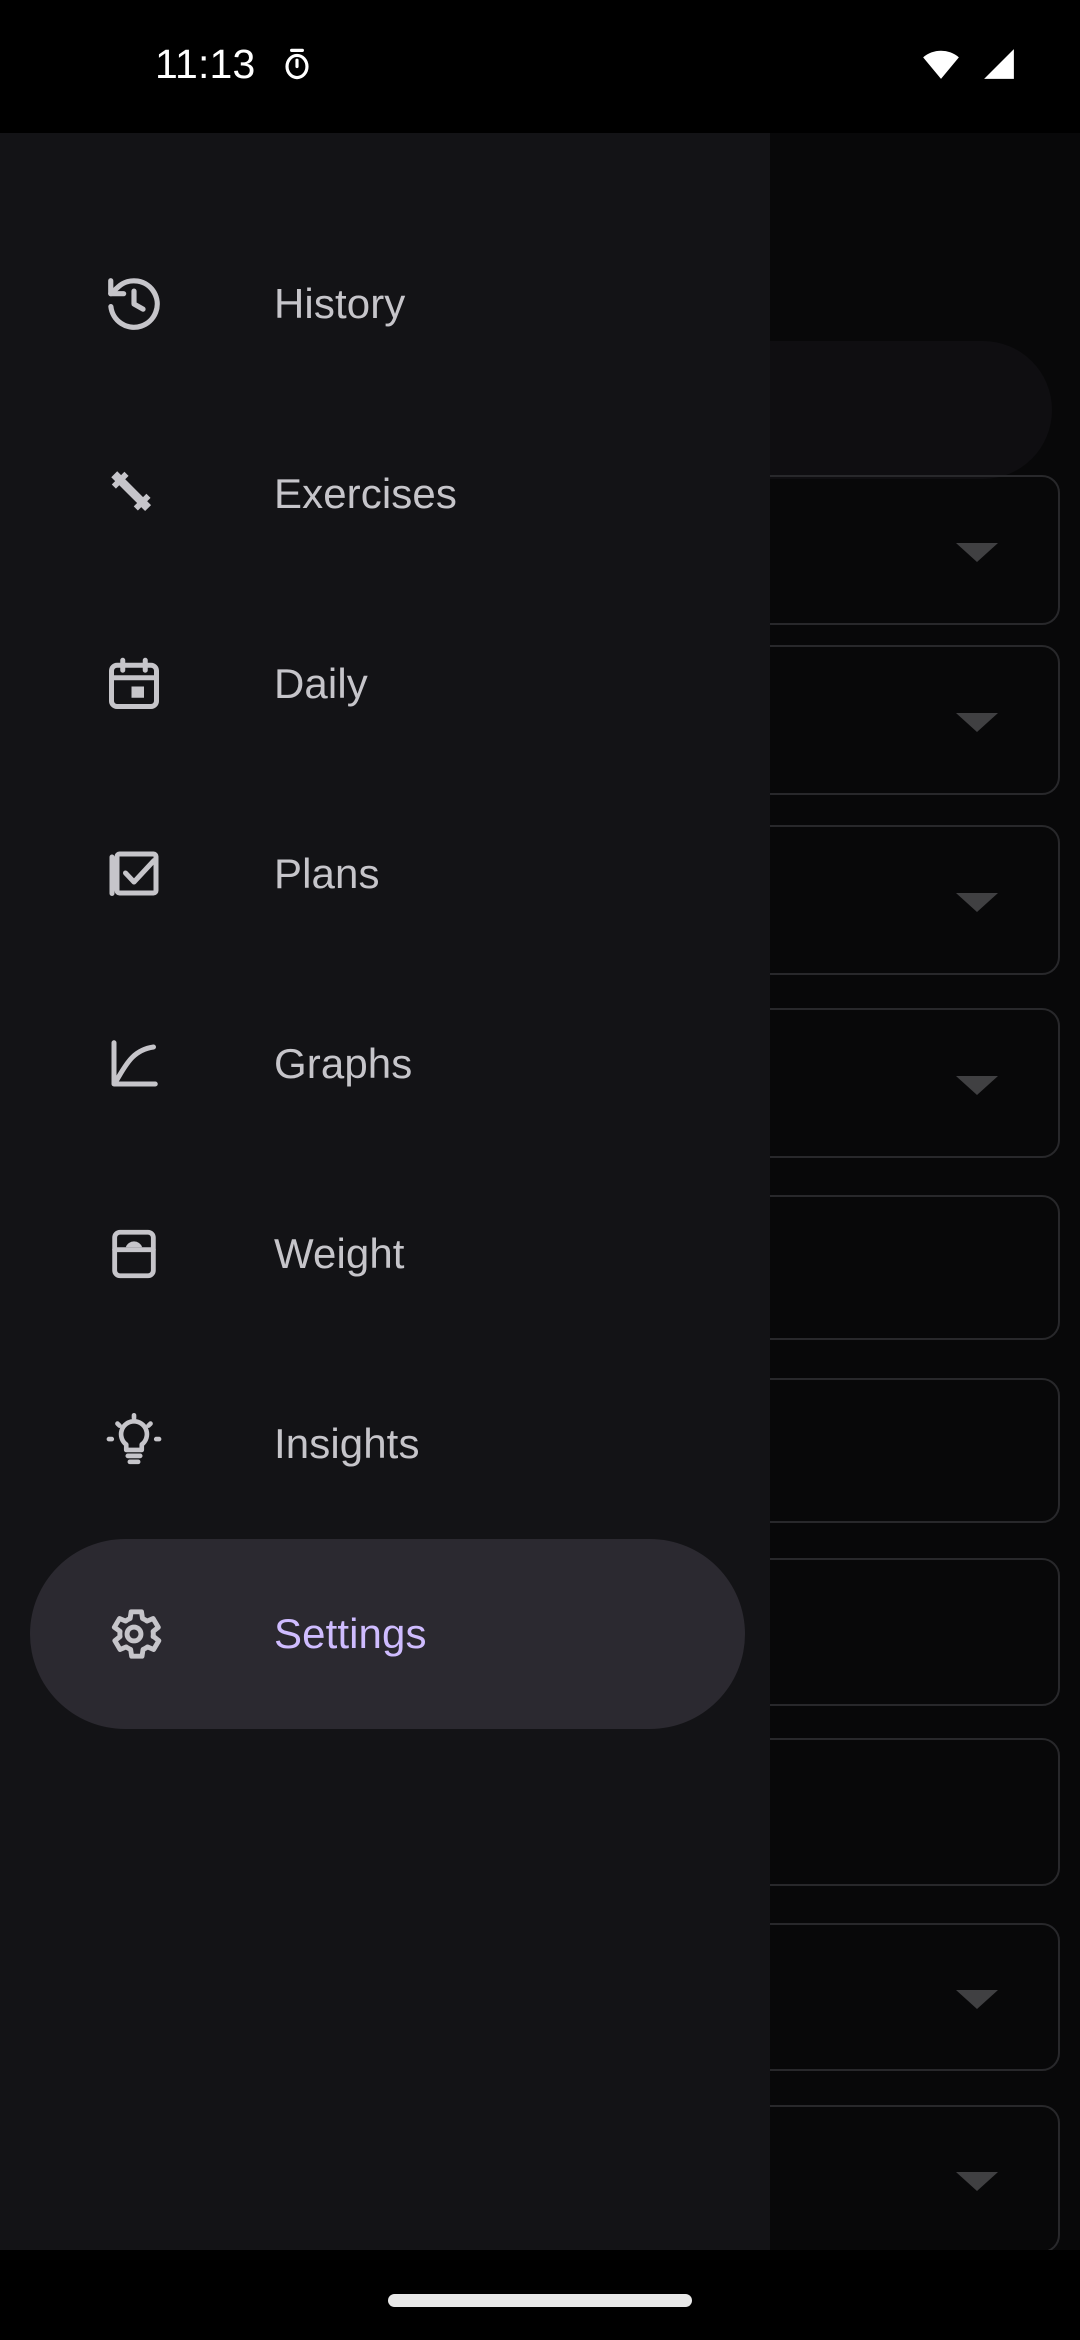 This screenshot has width=1080, height=2340. Describe the element at coordinates (343, 1063) in the screenshot. I see `drawer-item-label: Graphs` at that location.